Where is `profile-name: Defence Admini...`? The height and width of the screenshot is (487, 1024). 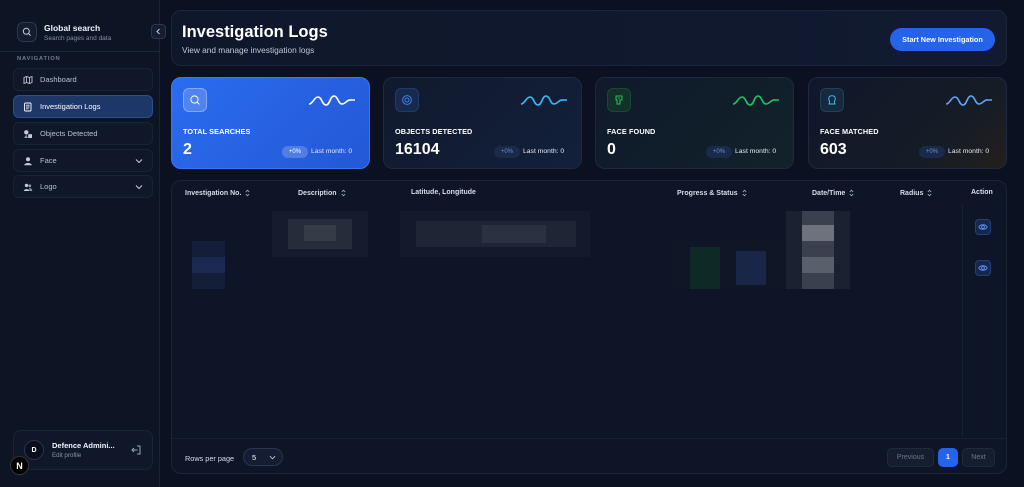 profile-name: Defence Admini... is located at coordinates (83, 445).